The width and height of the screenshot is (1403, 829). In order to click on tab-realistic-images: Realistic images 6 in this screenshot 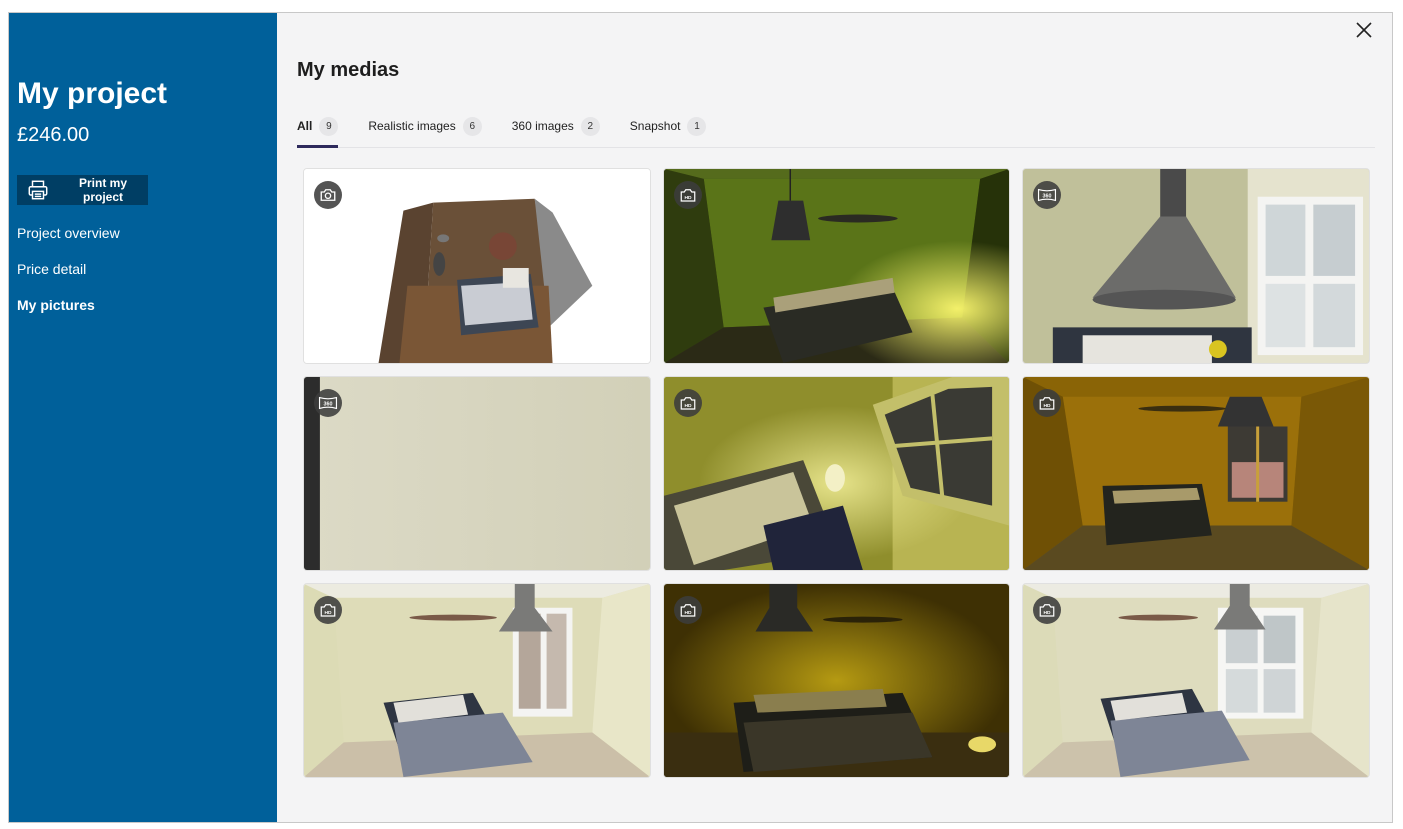, I will do `click(425, 129)`.